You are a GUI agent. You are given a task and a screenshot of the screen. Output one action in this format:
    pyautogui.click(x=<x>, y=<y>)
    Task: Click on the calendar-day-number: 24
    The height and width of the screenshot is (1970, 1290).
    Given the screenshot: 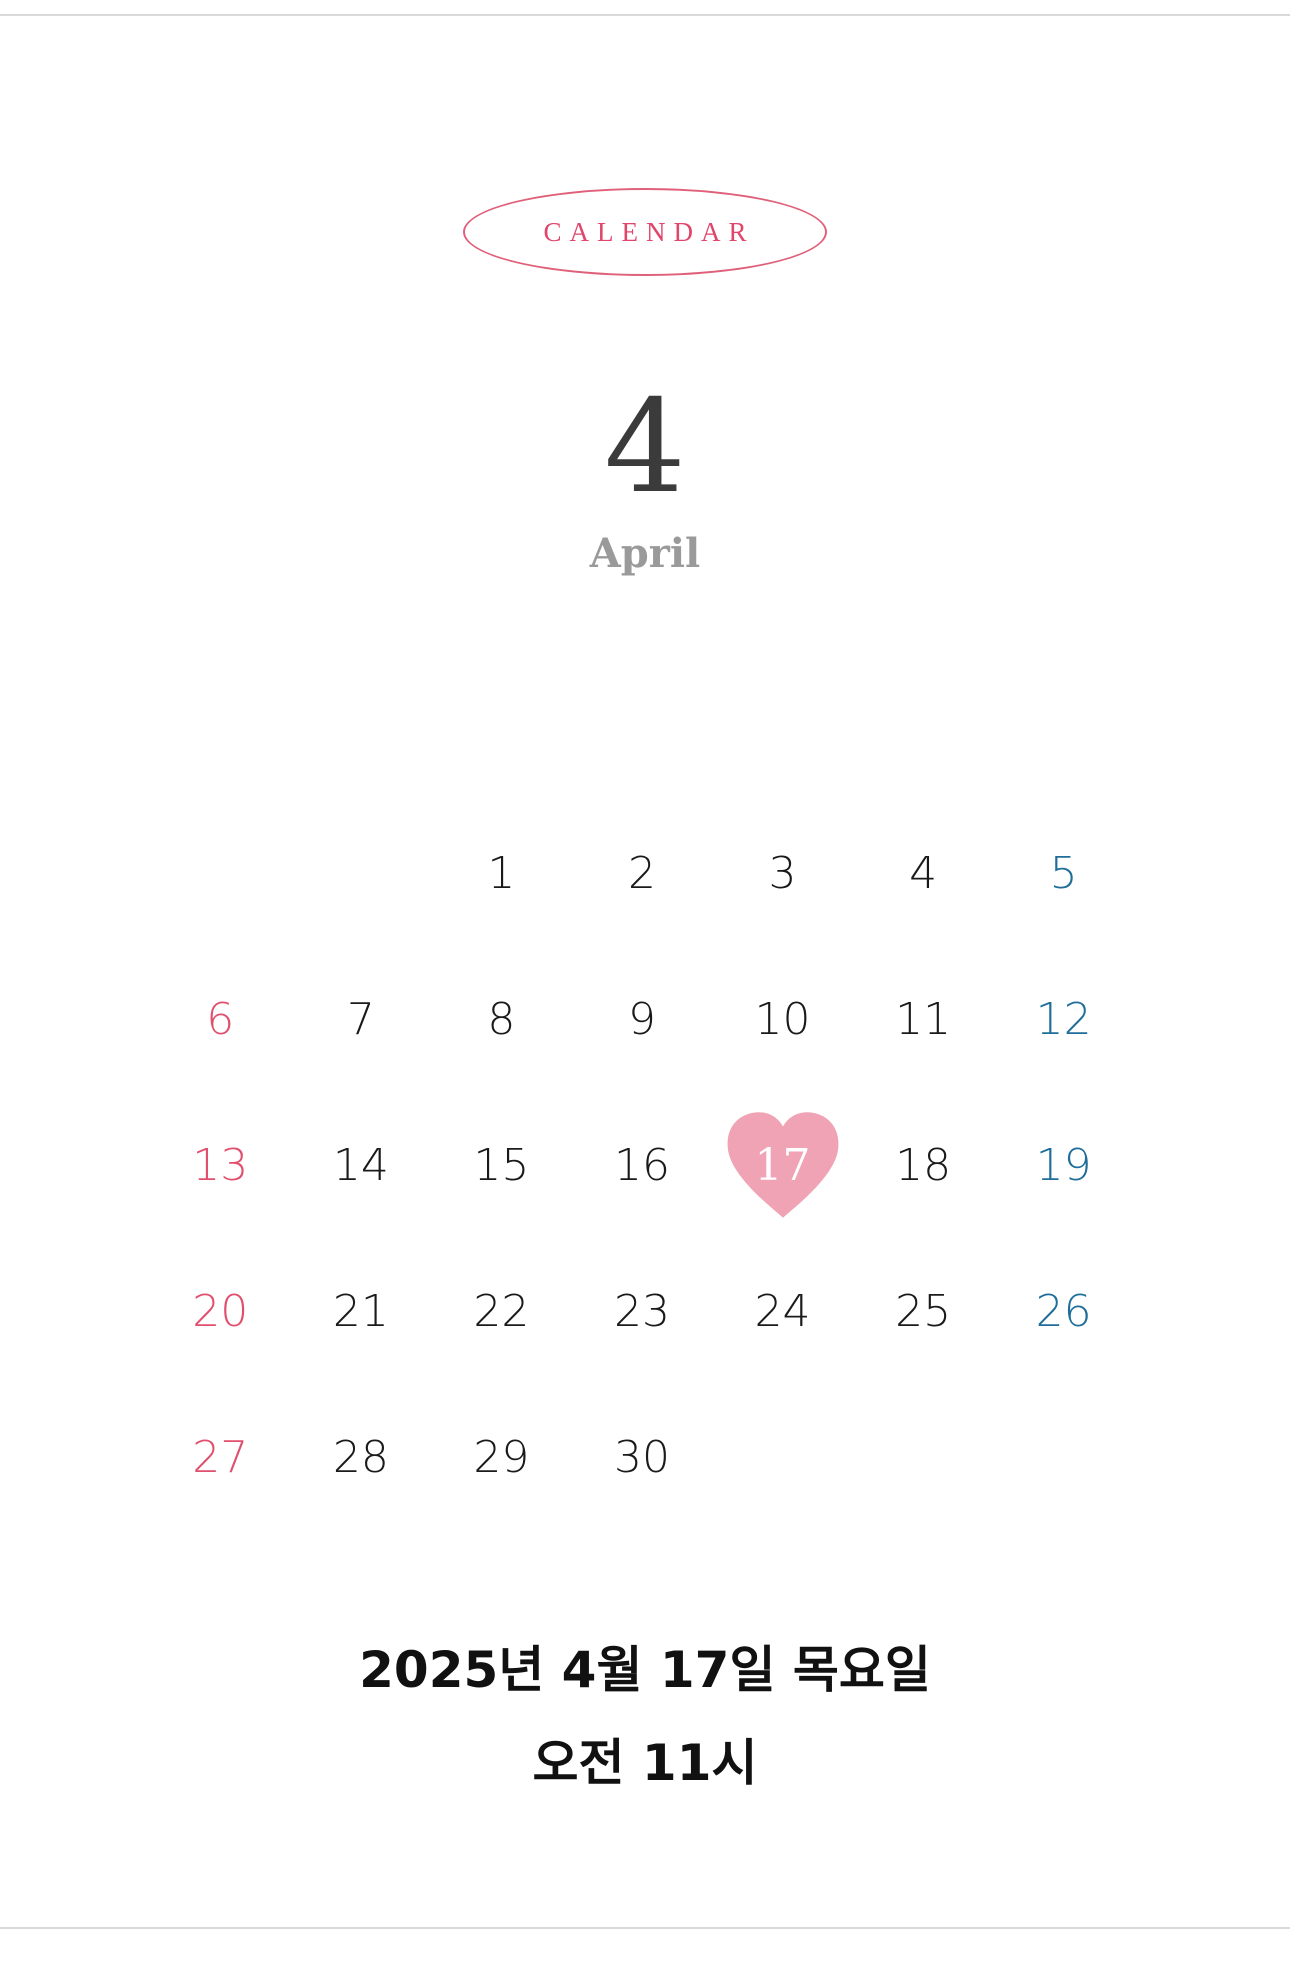 What is the action you would take?
    pyautogui.click(x=782, y=1311)
    